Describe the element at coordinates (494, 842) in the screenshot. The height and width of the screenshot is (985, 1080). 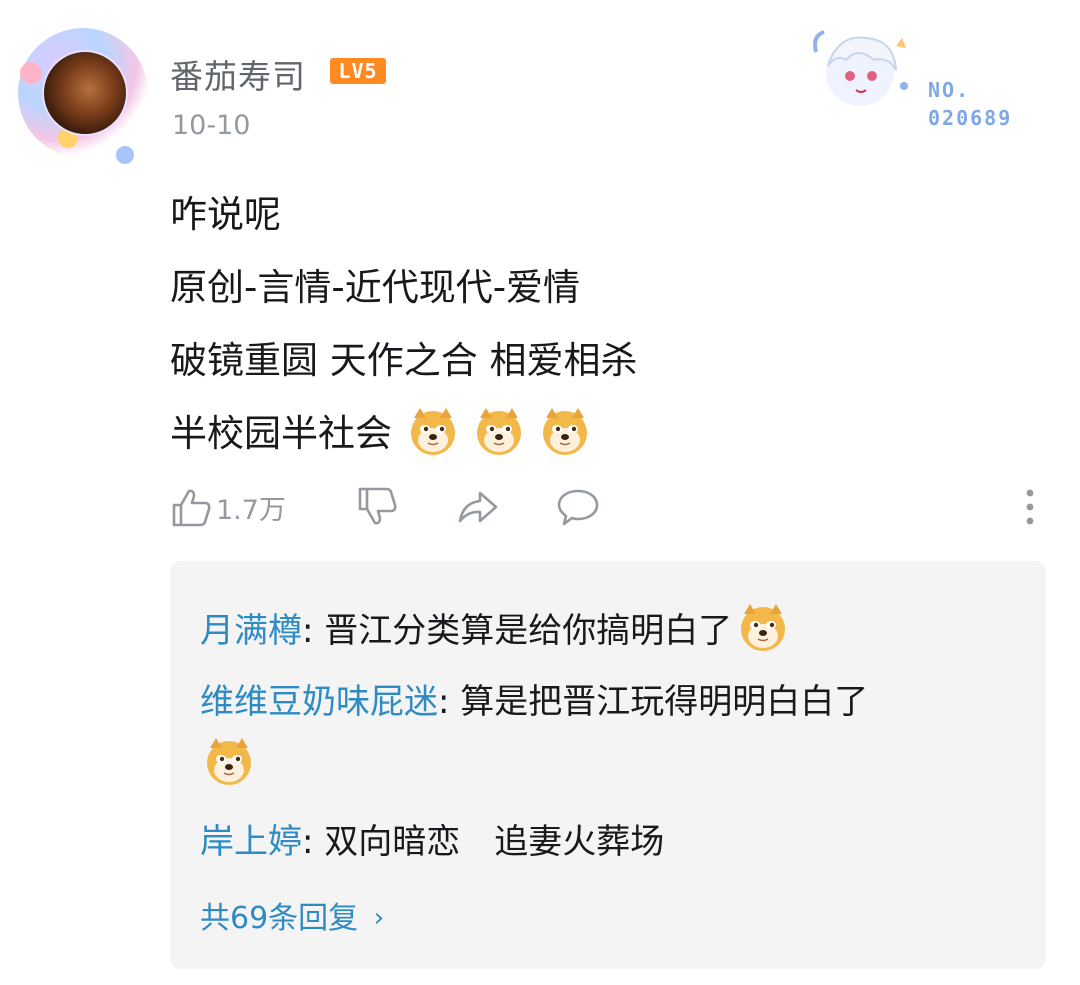
I see `reply-text: 双向暗恋 追妻火葬场` at that location.